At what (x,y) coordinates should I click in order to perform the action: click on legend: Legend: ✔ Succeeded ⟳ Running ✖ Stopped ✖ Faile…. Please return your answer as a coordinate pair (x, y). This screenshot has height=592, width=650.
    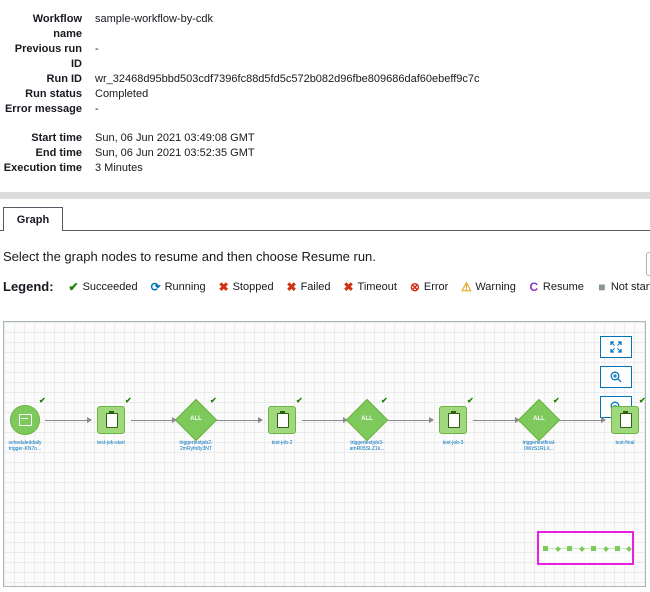
    Looking at the image, I should click on (326, 286).